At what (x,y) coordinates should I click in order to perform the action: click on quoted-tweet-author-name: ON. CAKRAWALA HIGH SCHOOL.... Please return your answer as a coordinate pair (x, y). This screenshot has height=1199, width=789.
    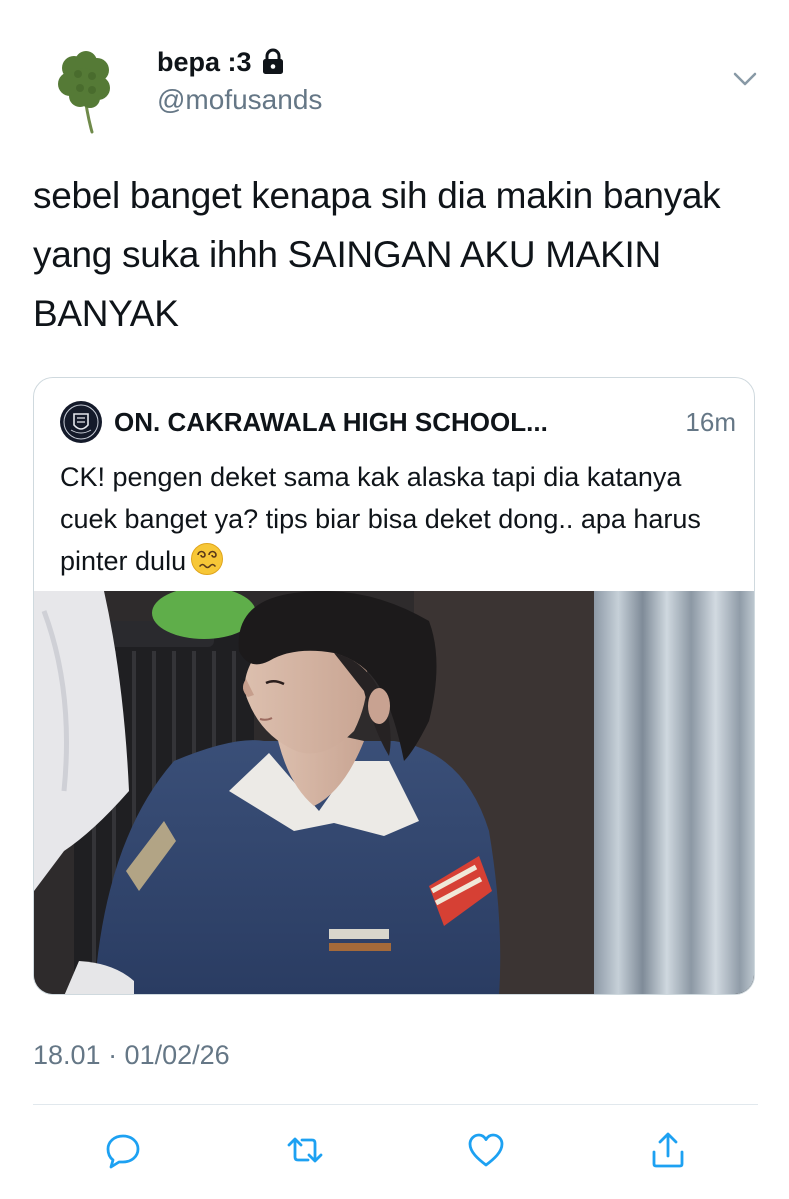
    Looking at the image, I should click on (331, 422).